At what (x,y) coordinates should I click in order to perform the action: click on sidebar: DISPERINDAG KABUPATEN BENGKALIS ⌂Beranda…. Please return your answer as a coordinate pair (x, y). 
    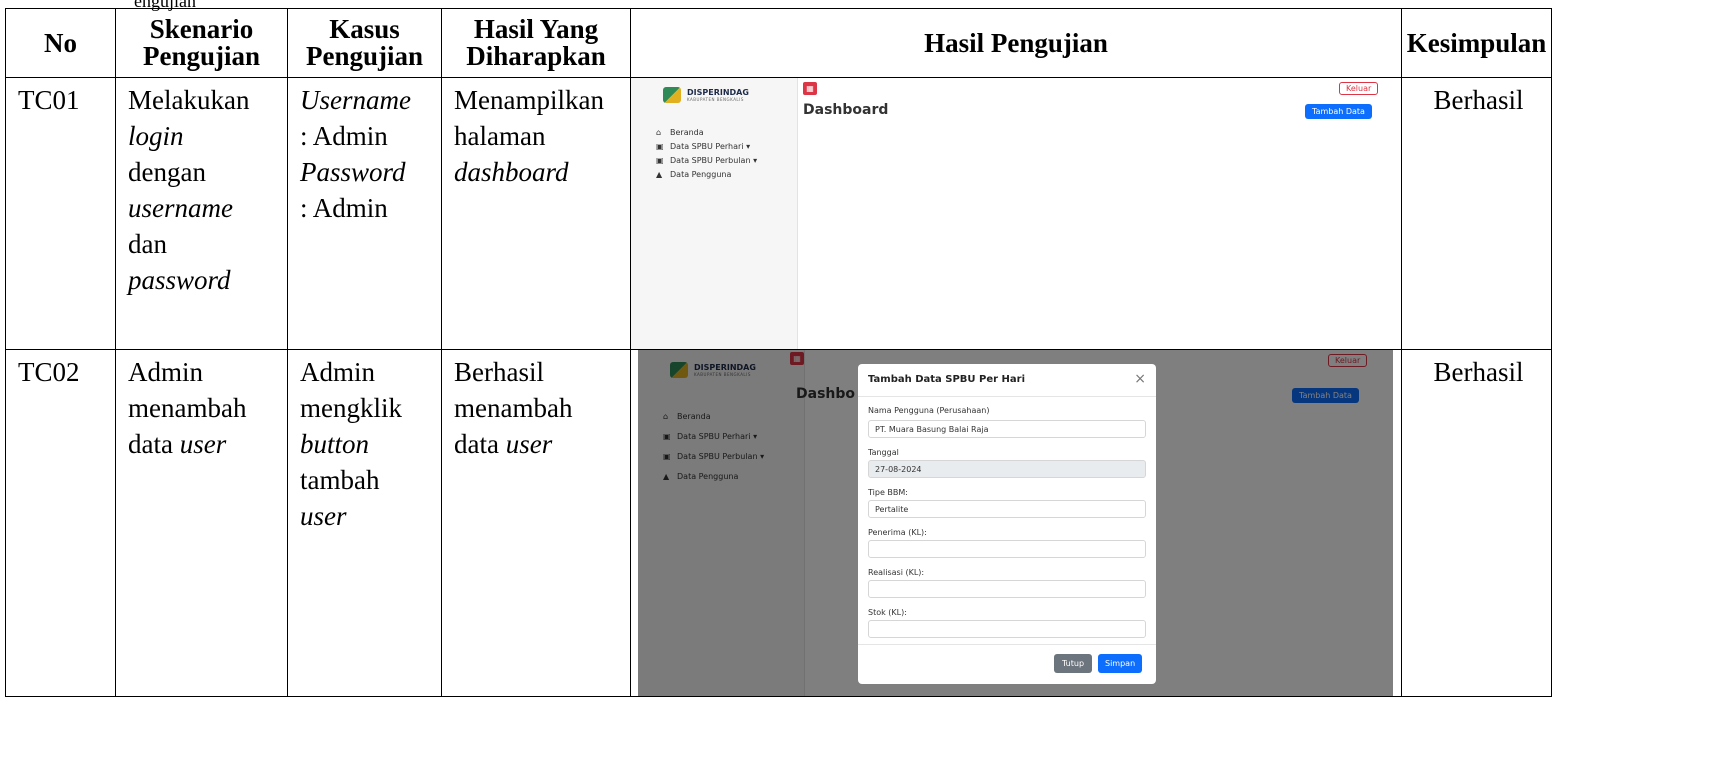
    Looking at the image, I should click on (714, 213).